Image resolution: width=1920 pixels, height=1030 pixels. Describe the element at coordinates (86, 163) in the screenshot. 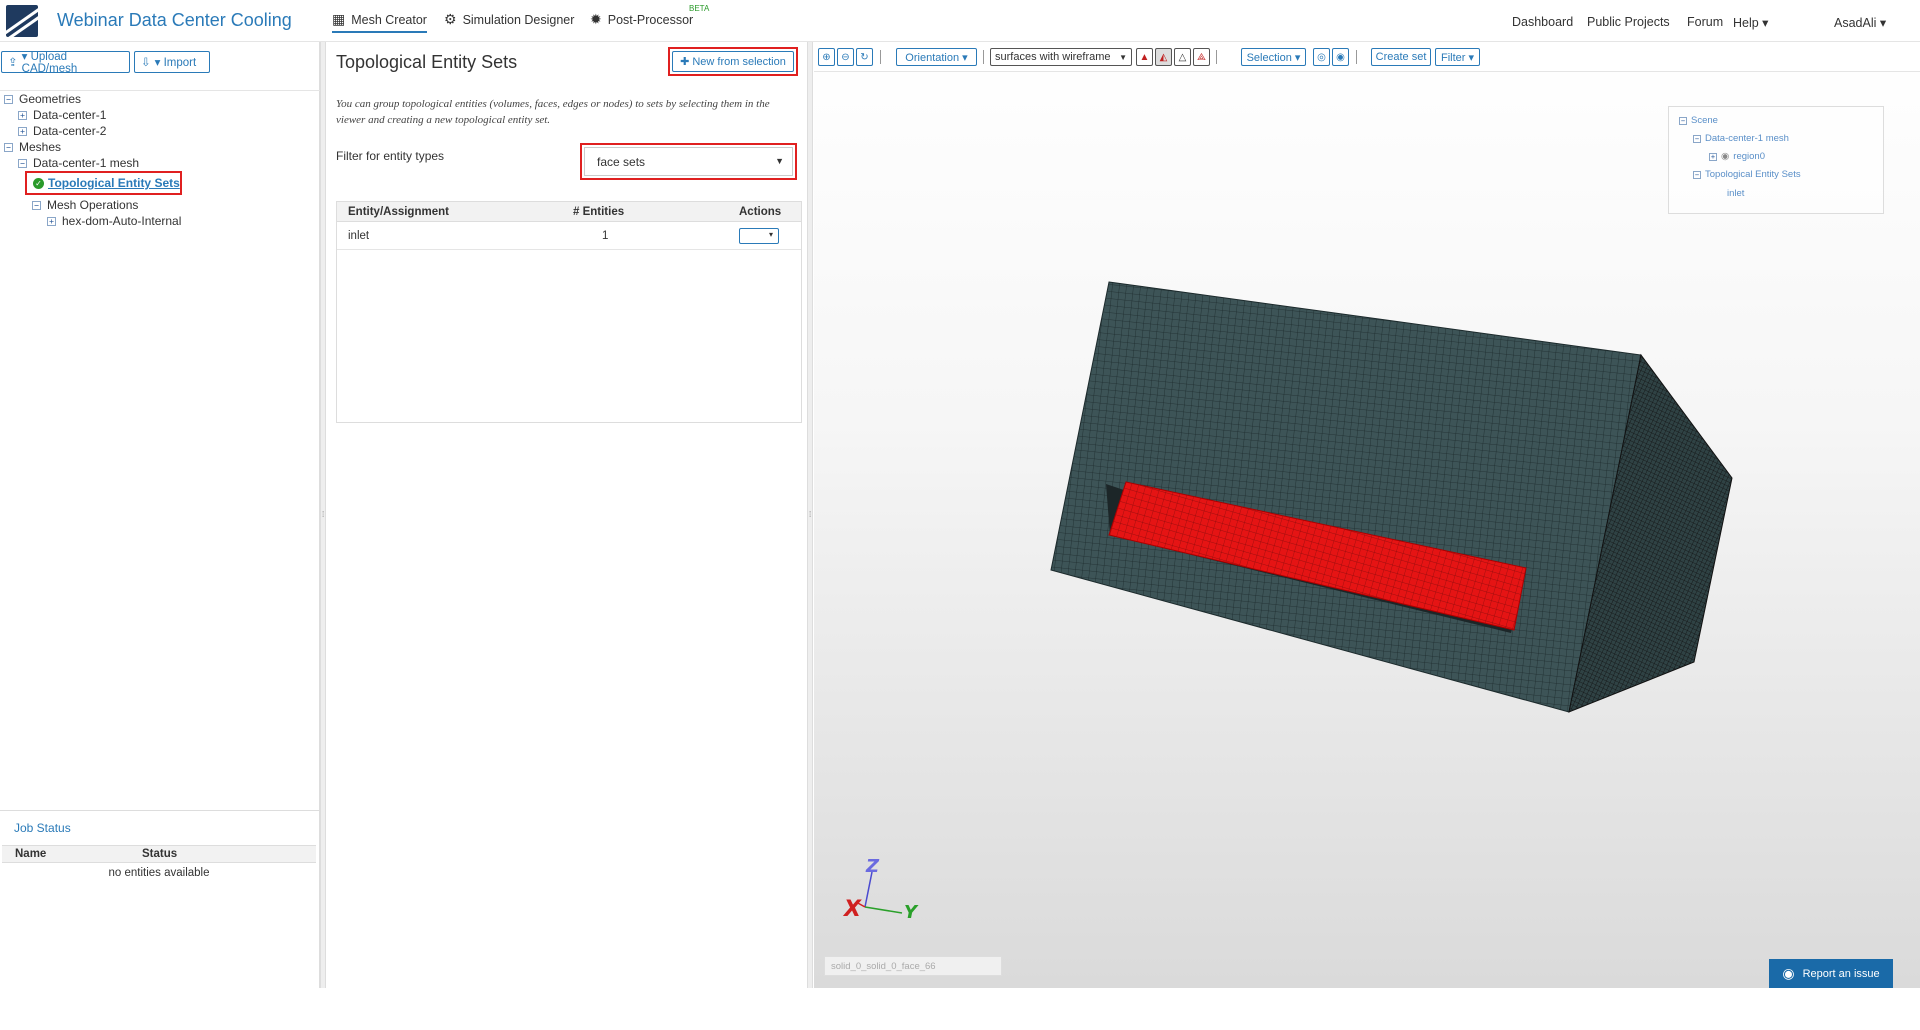

I see `tree-label: Data-center-1 mesh` at that location.